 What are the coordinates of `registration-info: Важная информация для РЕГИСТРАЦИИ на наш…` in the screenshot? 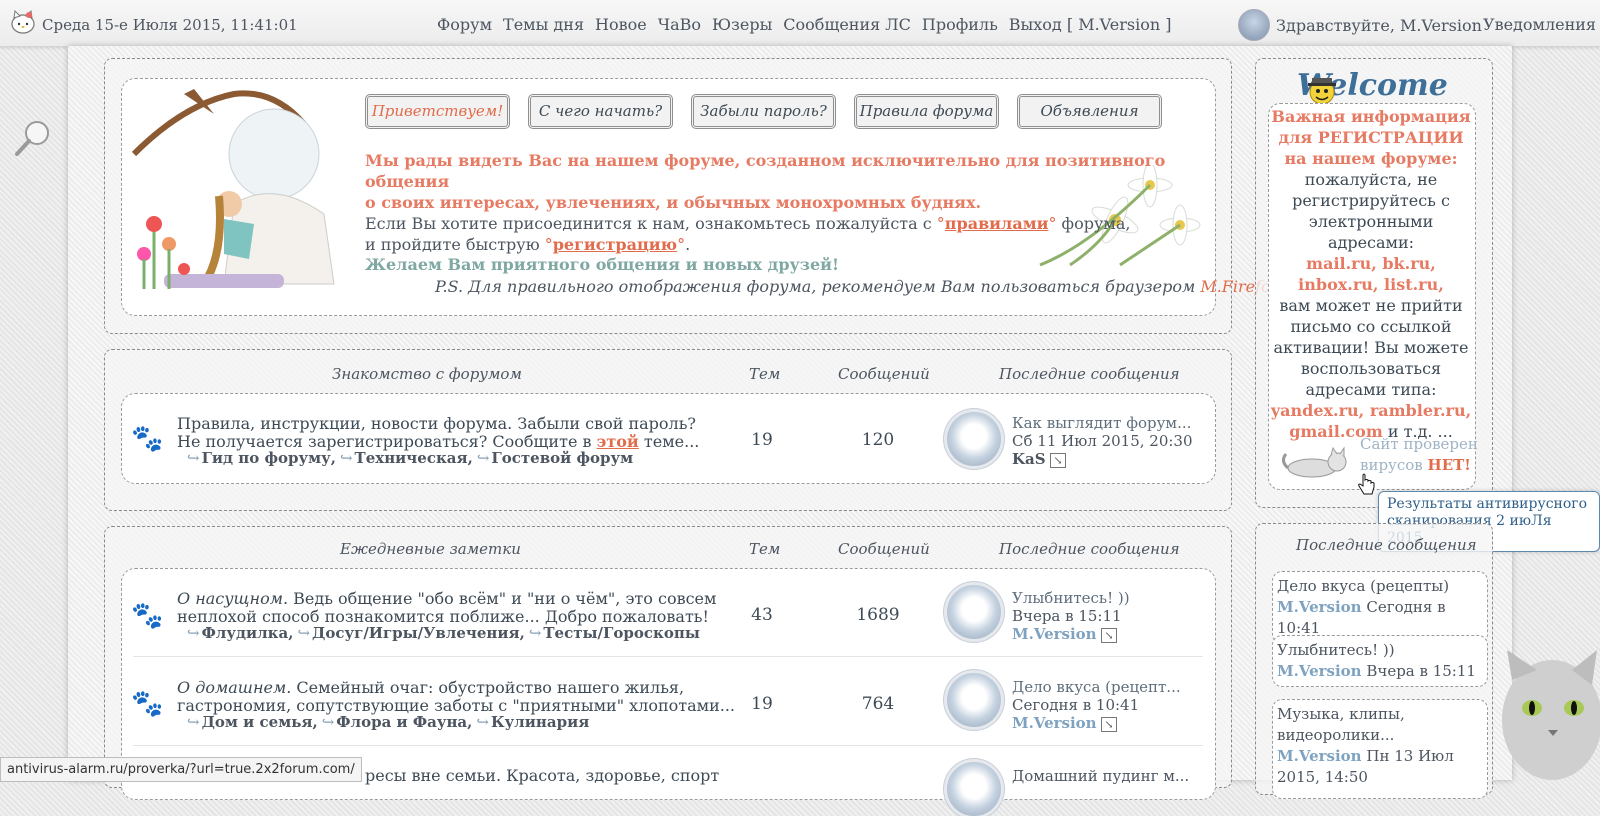 It's located at (1371, 274).